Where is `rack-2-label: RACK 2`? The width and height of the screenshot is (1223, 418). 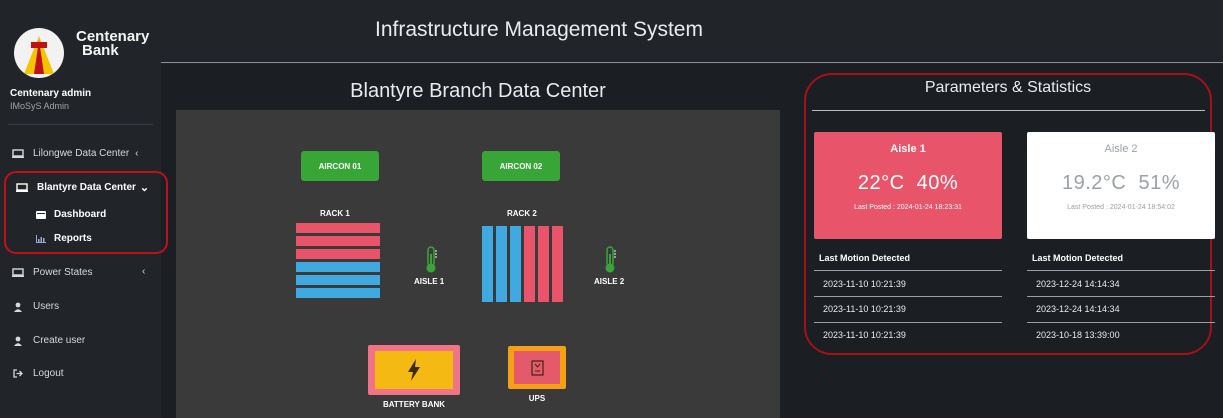
rack-2-label: RACK 2 is located at coordinates (522, 213).